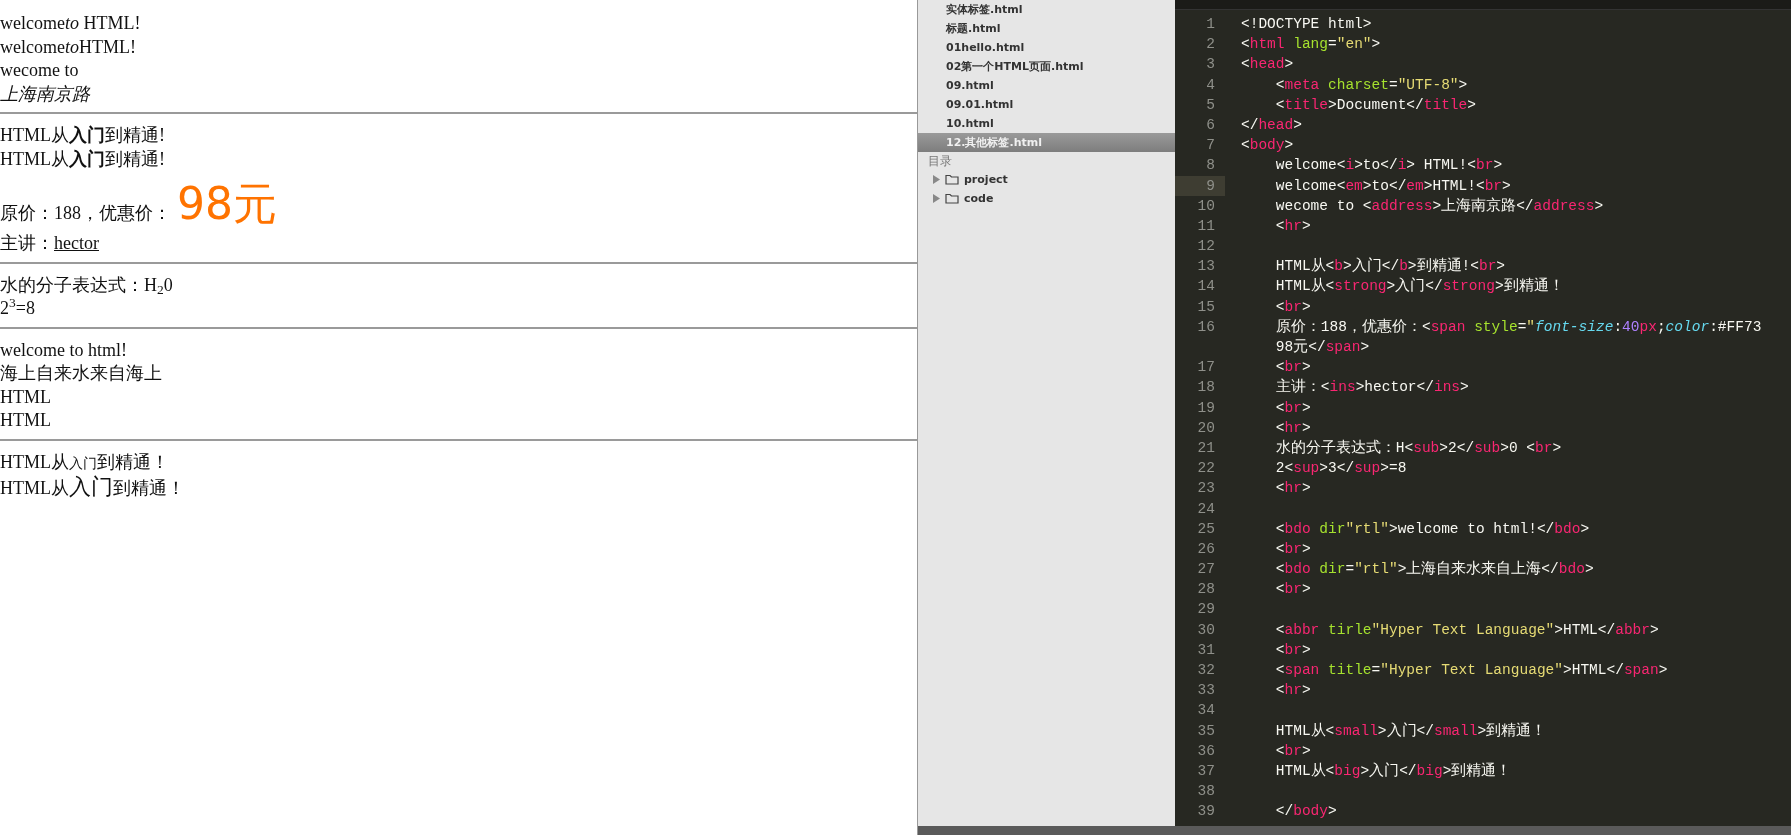 The image size is (1791, 835). What do you see at coordinates (1206, 387) in the screenshot?
I see `line-number: 18` at bounding box center [1206, 387].